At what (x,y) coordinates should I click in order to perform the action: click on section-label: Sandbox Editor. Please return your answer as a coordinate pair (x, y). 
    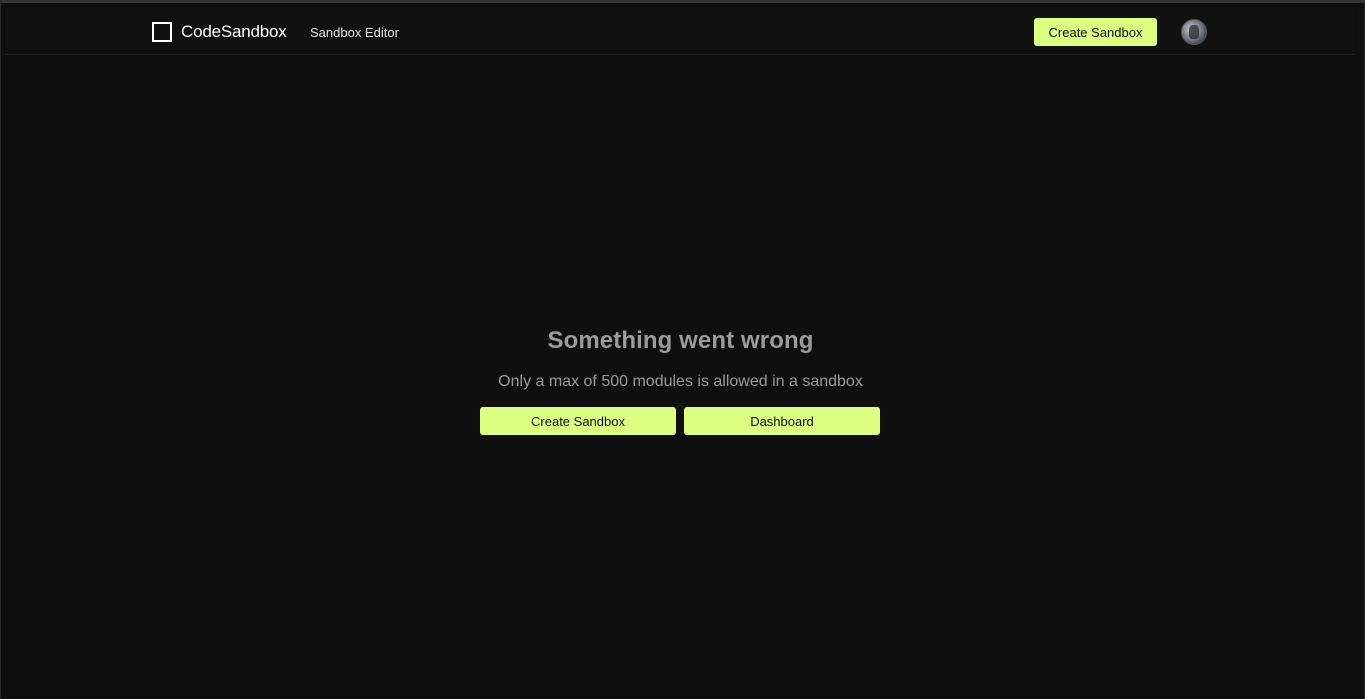
    Looking at the image, I should click on (354, 32).